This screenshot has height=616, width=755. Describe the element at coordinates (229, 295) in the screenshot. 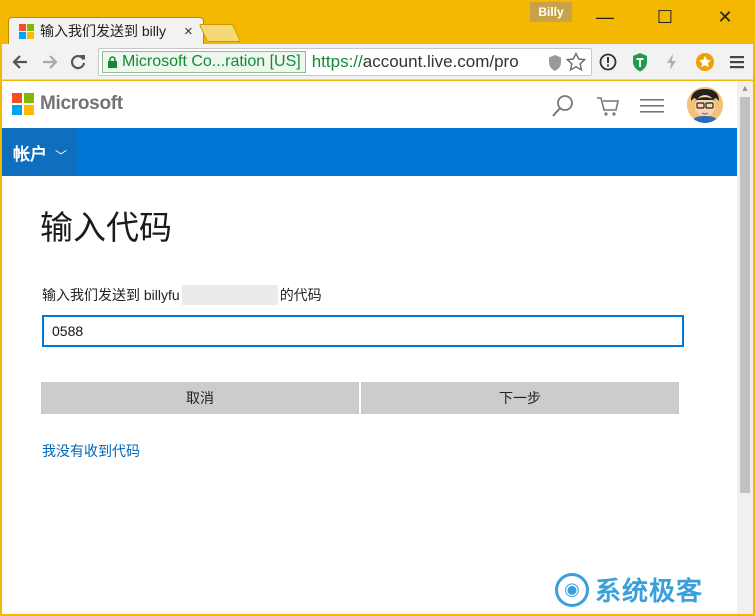

I see `redacted-email` at that location.